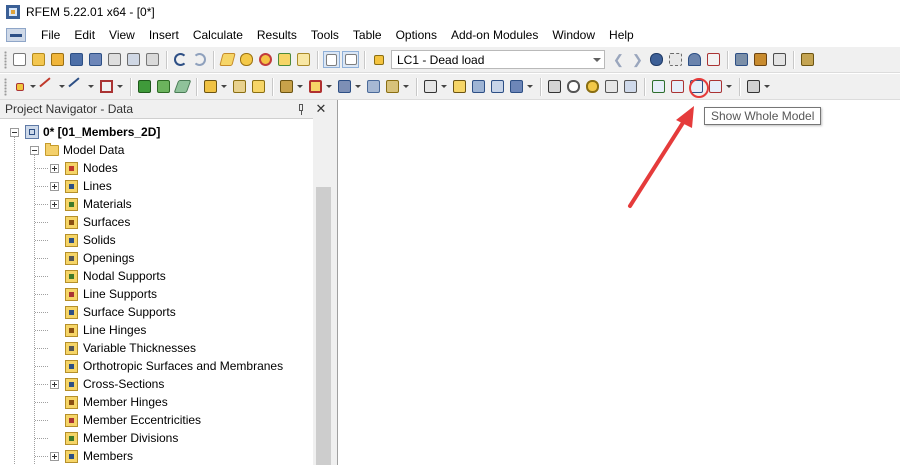  I want to click on printout-report-button, so click(133, 59).